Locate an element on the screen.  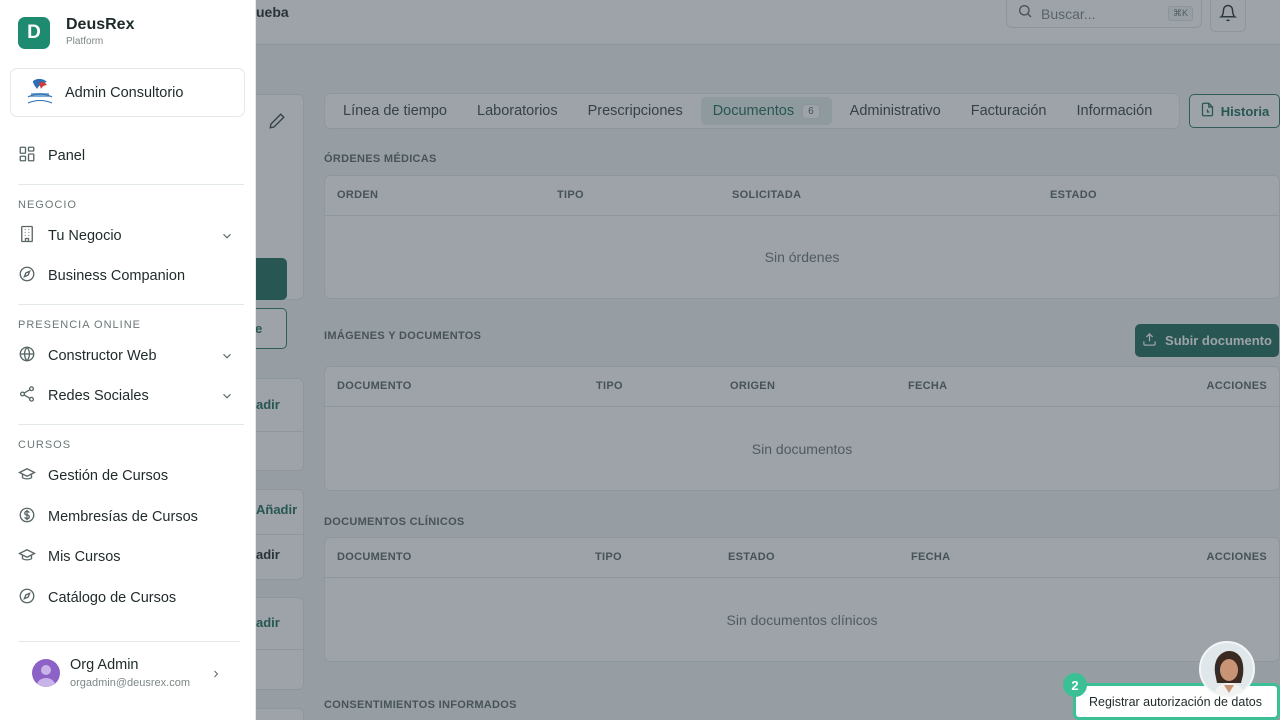
sidebar-item-membresias-cursos: Membresías de Cursos is located at coordinates (128, 517).